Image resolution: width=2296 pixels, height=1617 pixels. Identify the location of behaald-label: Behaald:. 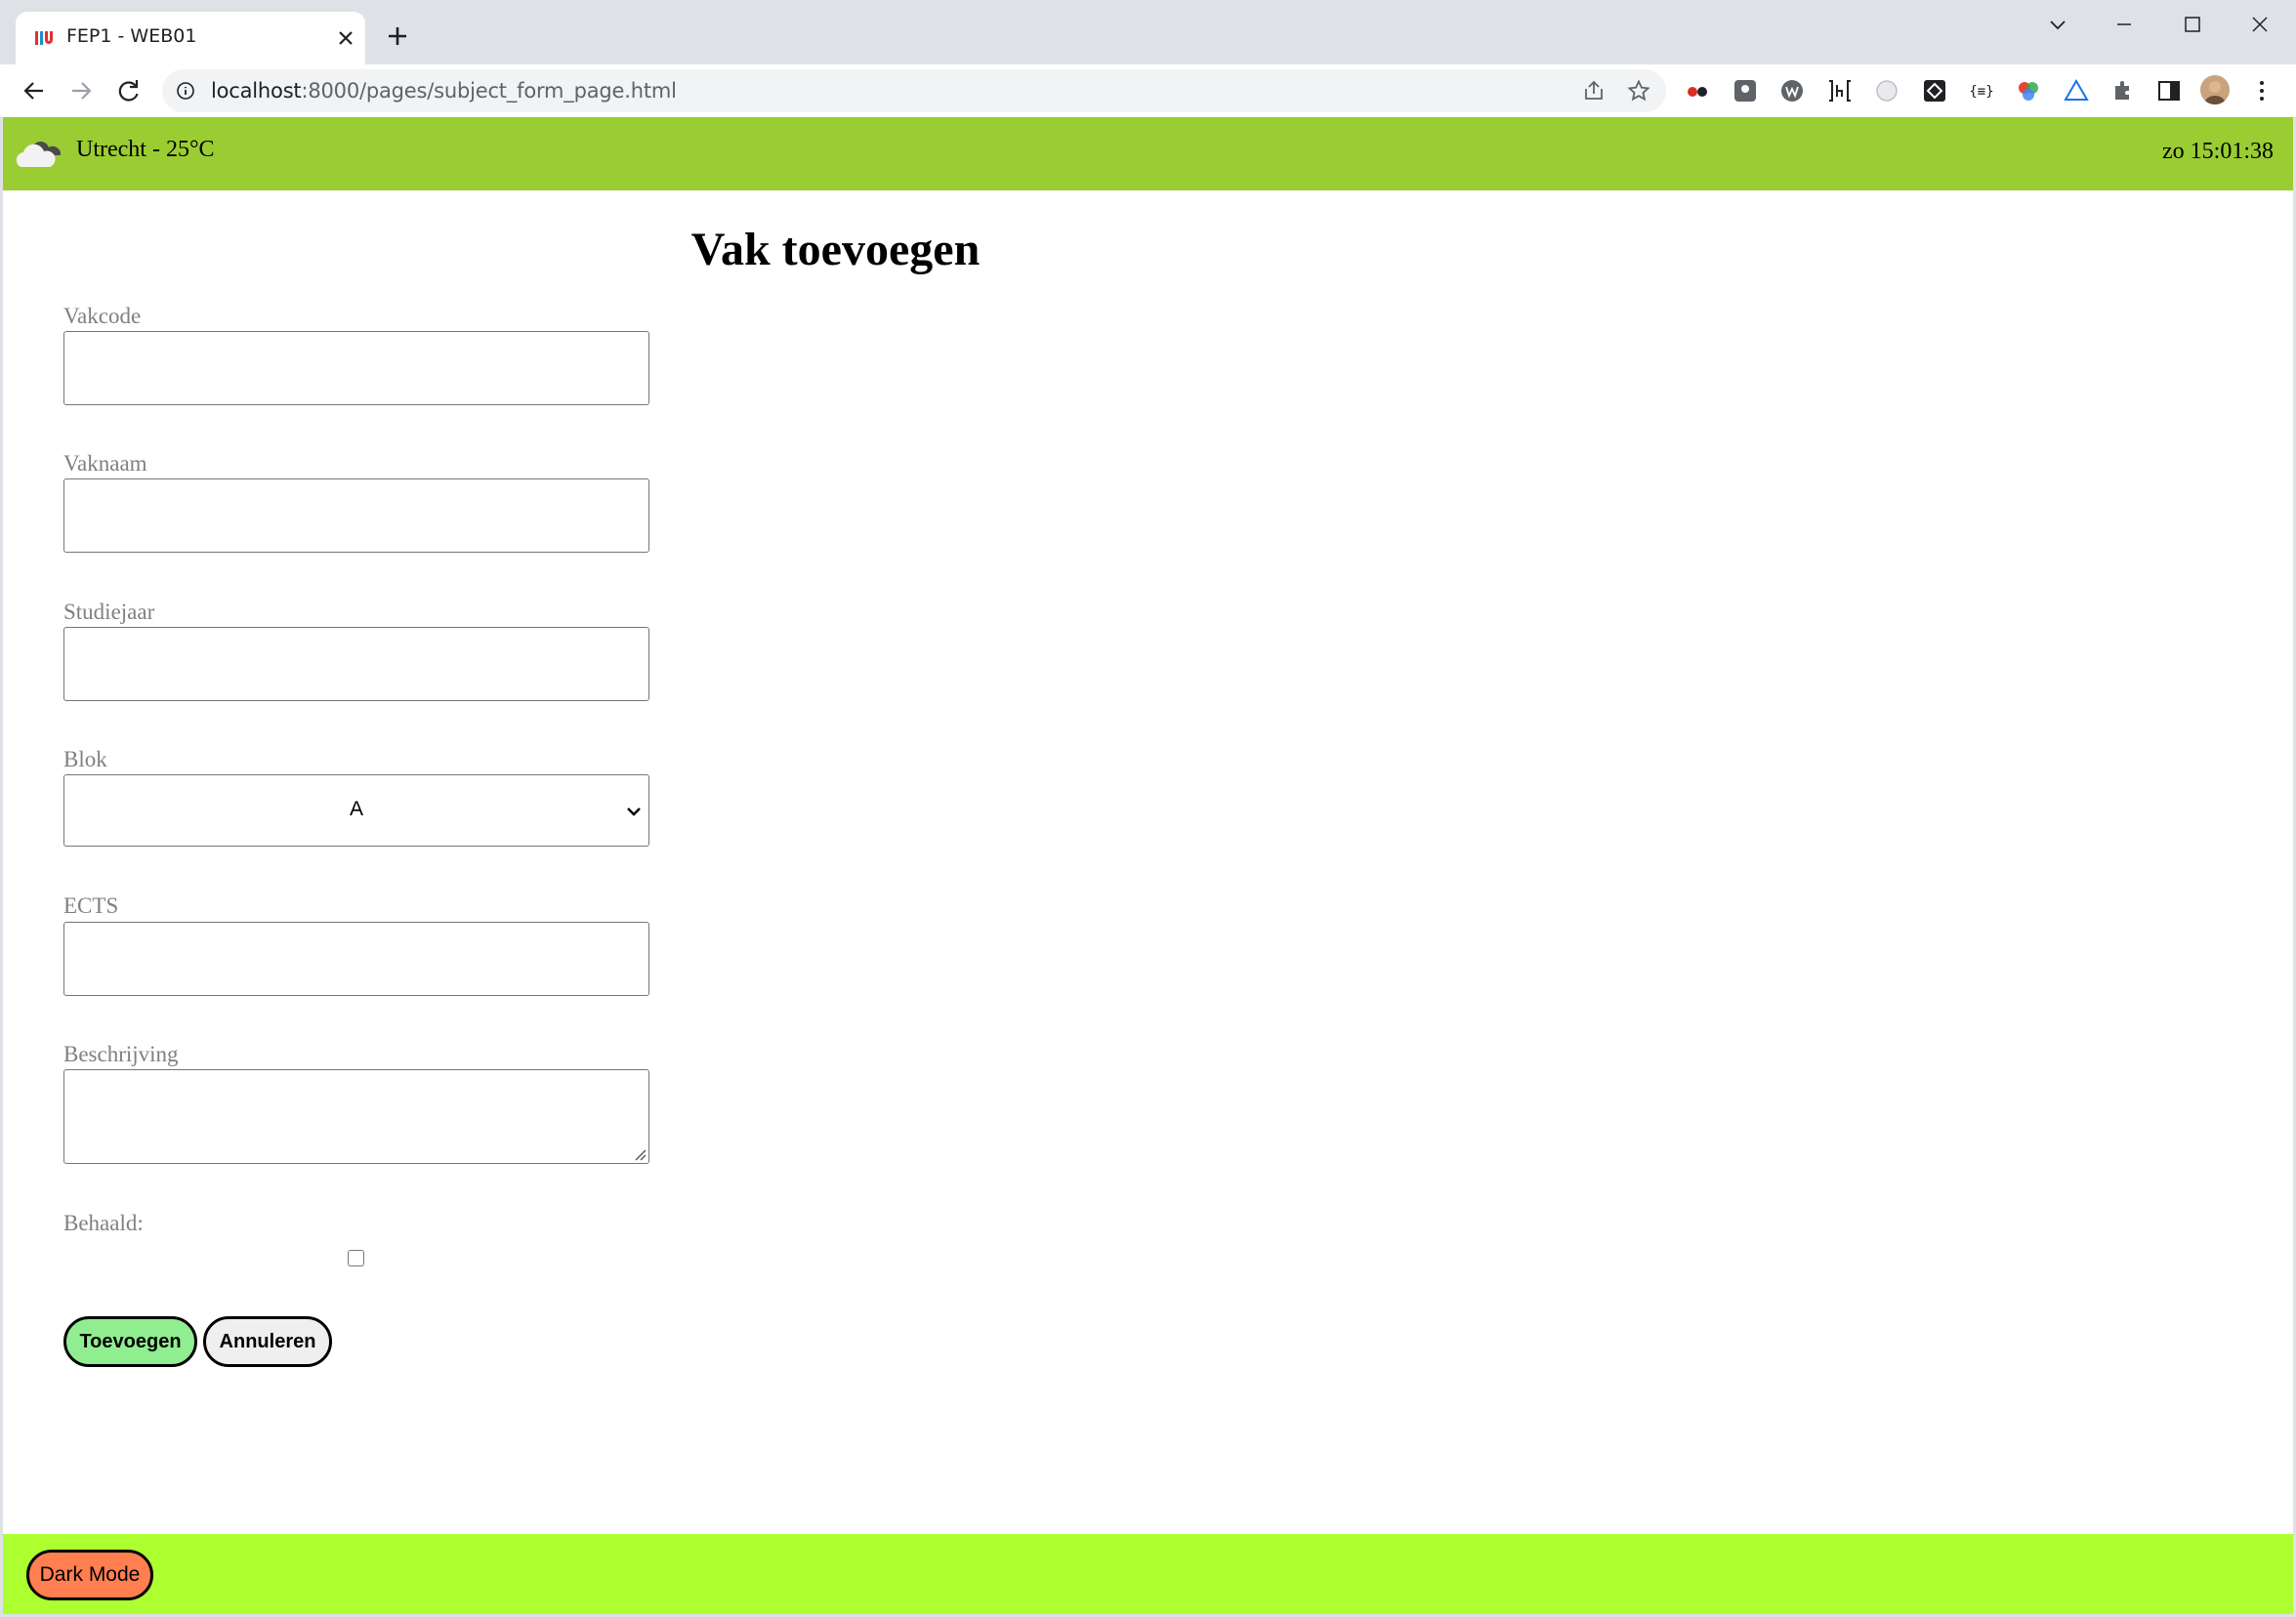
(103, 1223).